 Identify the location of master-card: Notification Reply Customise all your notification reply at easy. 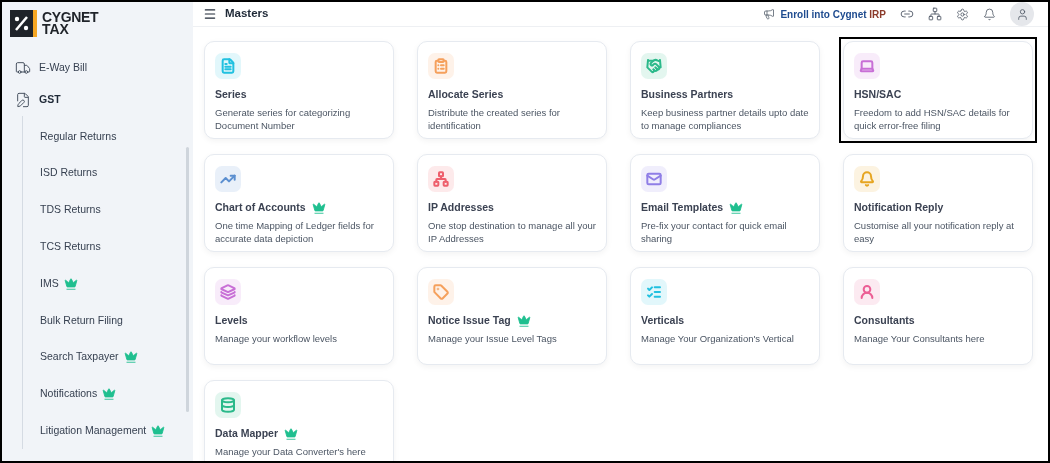
(938, 203).